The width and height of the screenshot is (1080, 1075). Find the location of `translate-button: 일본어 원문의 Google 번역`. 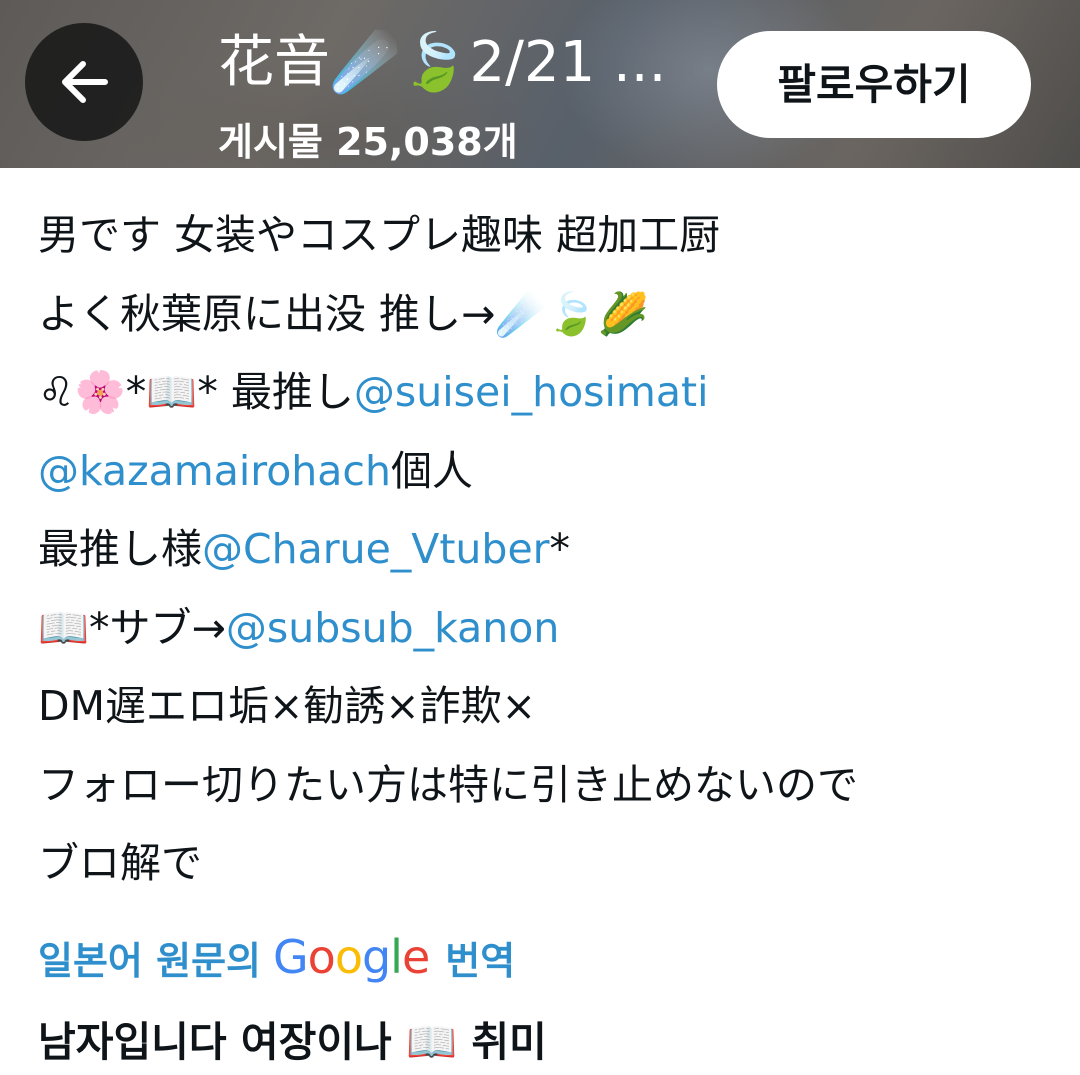

translate-button: 일본어 원문의 Google 번역 is located at coordinates (276, 957).